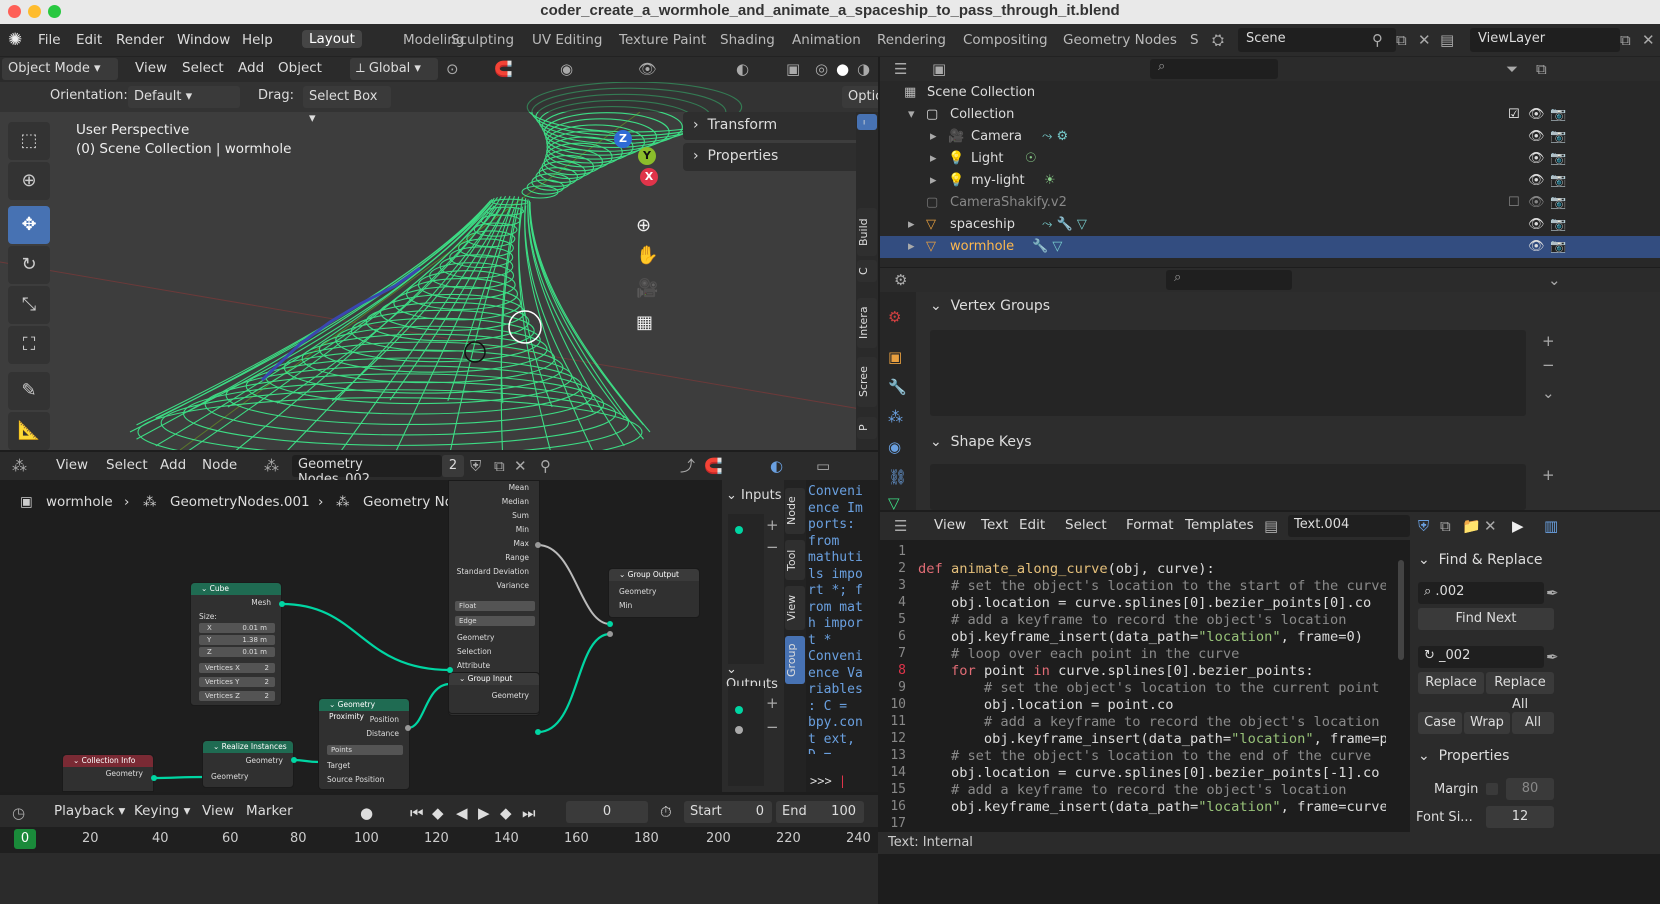 This screenshot has height=904, width=1660. What do you see at coordinates (981, 442) in the screenshot?
I see `shape-keys-header: ⌄ Shape Keys` at bounding box center [981, 442].